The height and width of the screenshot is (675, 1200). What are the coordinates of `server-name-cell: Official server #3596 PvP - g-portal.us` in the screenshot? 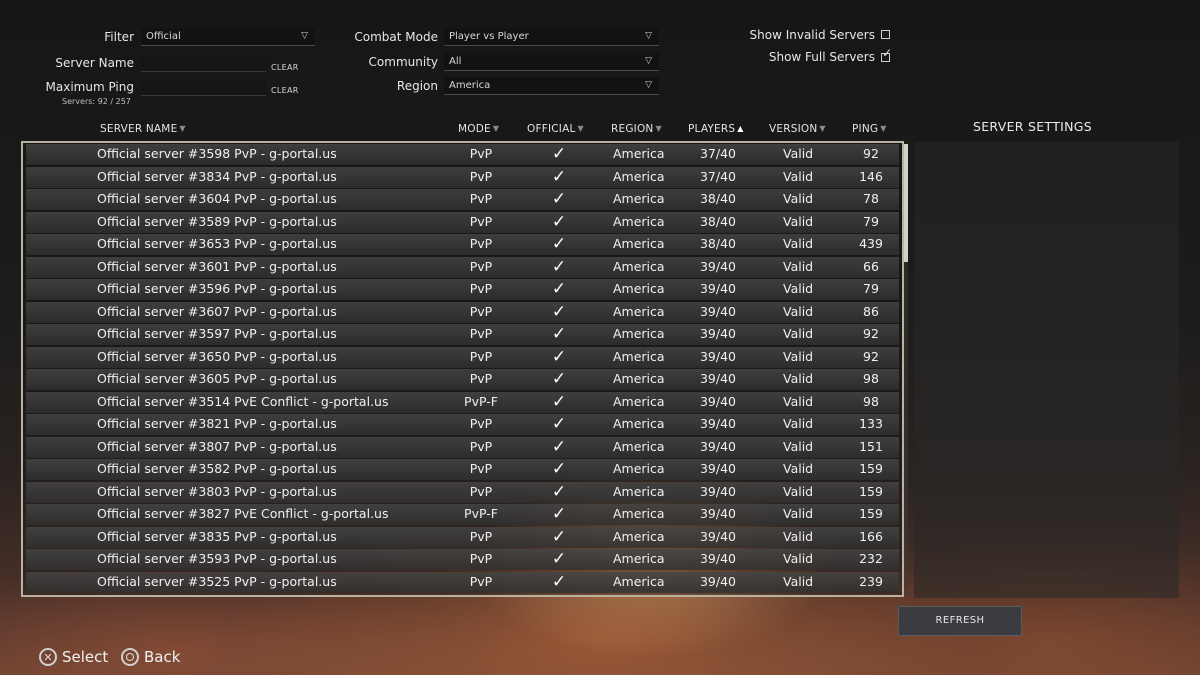 It's located at (217, 288).